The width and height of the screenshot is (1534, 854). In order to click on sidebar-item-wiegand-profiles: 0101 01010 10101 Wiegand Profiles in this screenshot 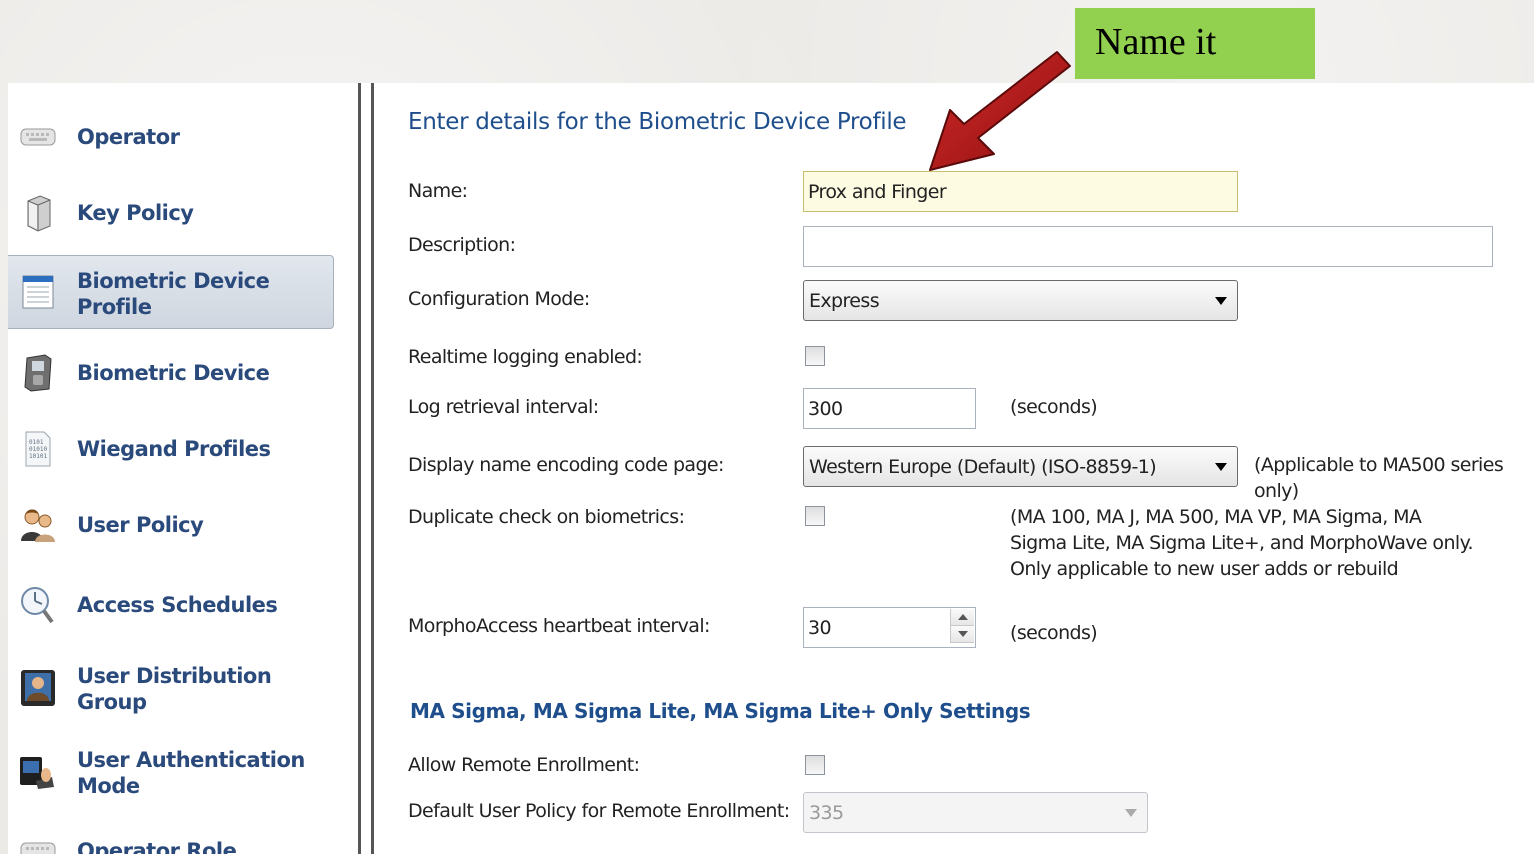, I will do `click(171, 449)`.